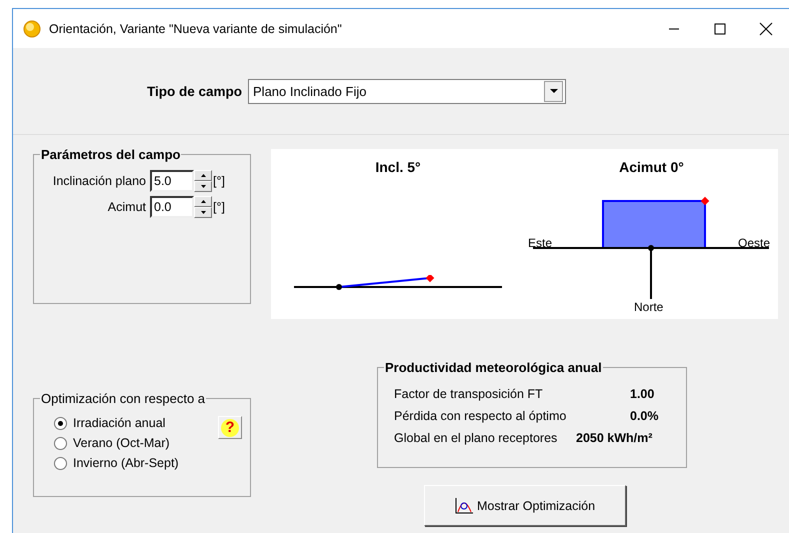 Image resolution: width=789 pixels, height=533 pixels. What do you see at coordinates (172, 181) in the screenshot?
I see `parameter-field: 5.0` at bounding box center [172, 181].